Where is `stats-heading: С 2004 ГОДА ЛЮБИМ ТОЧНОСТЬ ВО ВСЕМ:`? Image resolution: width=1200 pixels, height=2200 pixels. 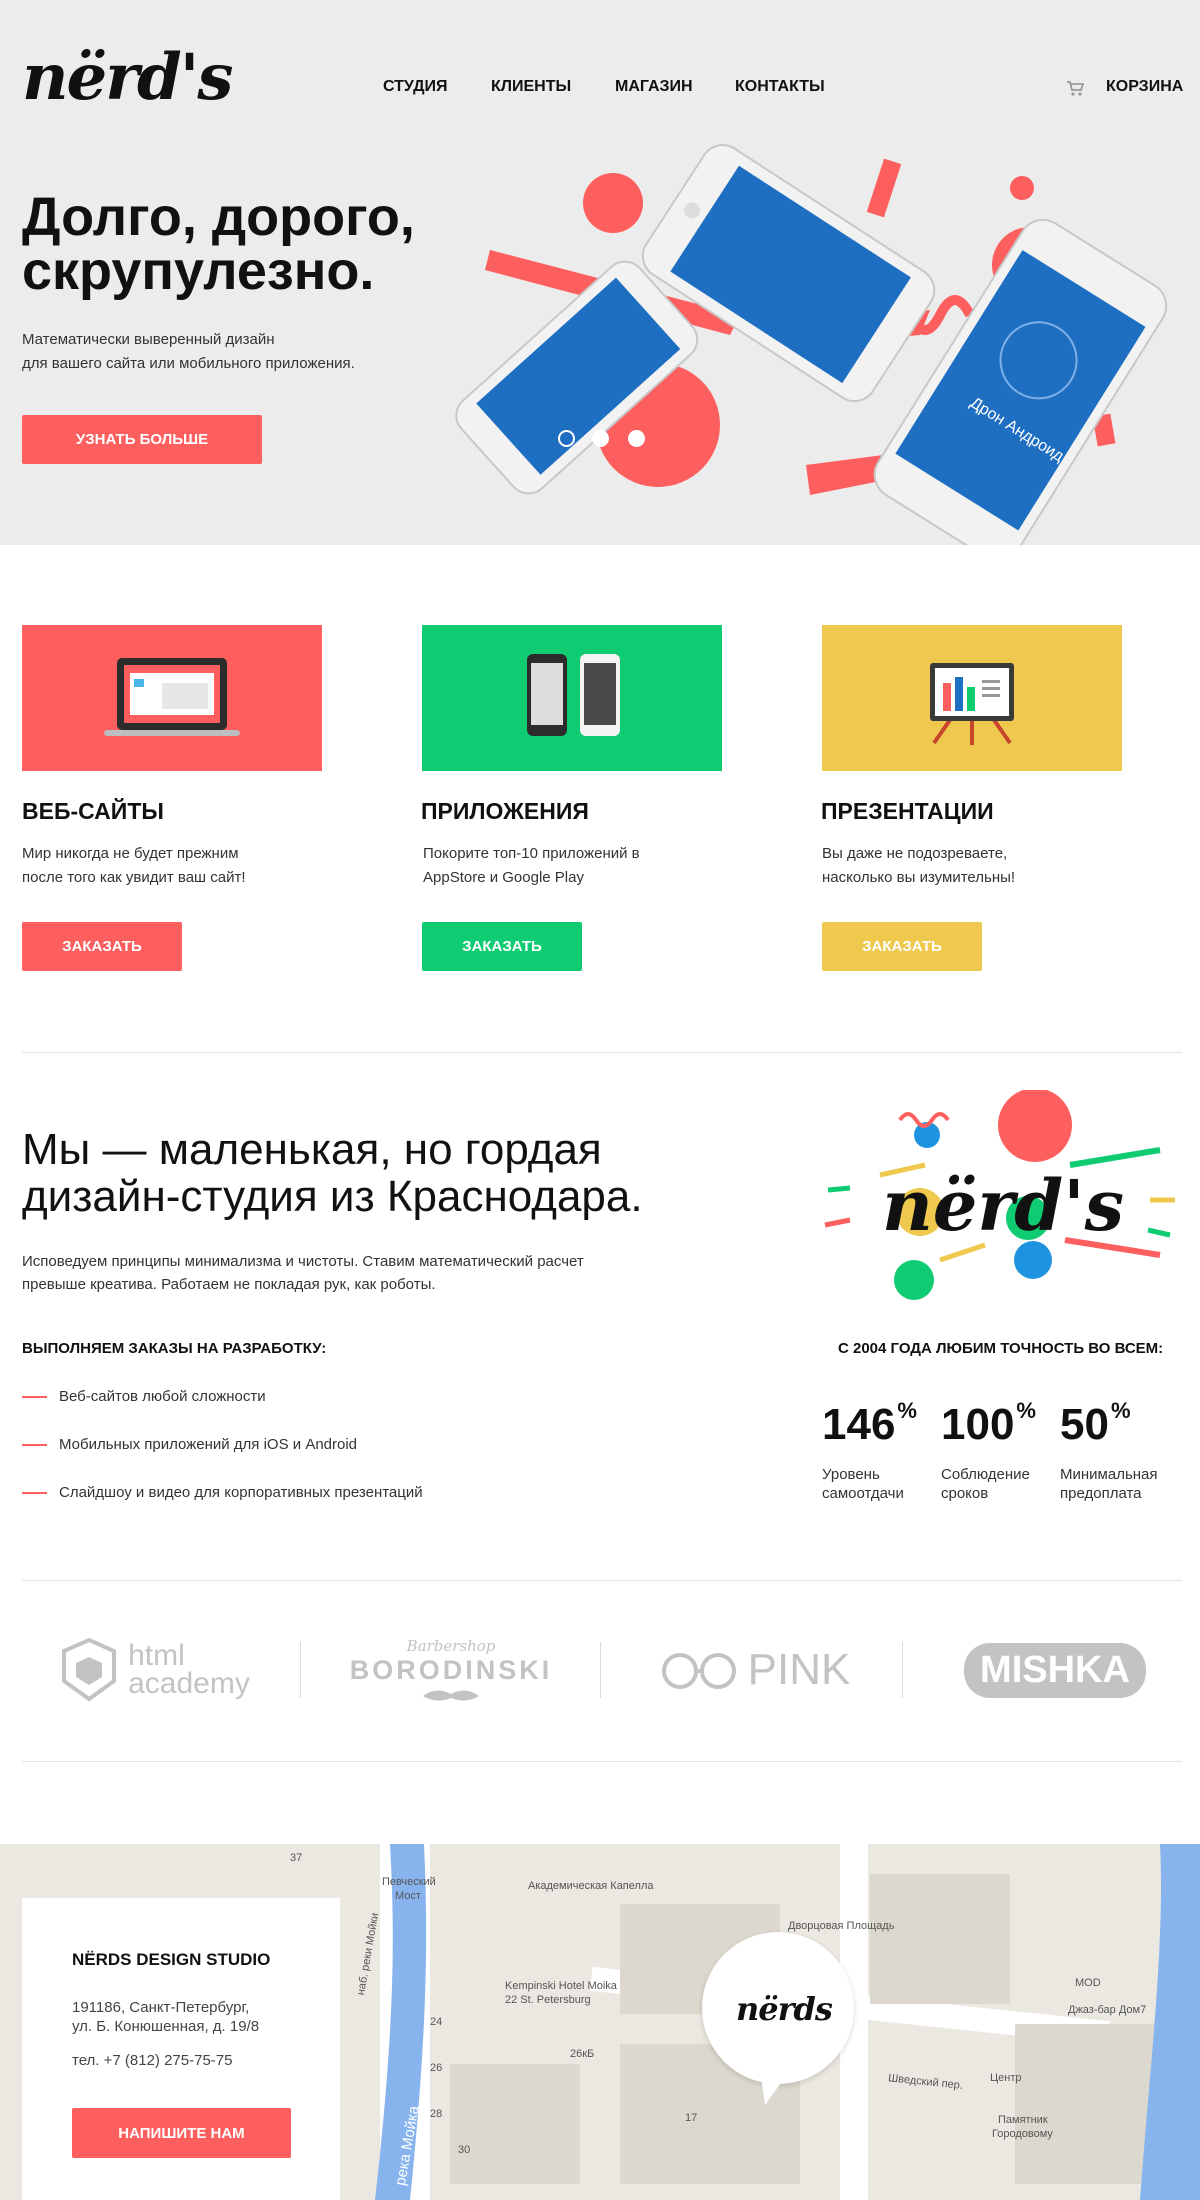
stats-heading: С 2004 ГОДА ЛЮБИМ ТОЧНОСТЬ ВО ВСЕМ: is located at coordinates (1001, 1348).